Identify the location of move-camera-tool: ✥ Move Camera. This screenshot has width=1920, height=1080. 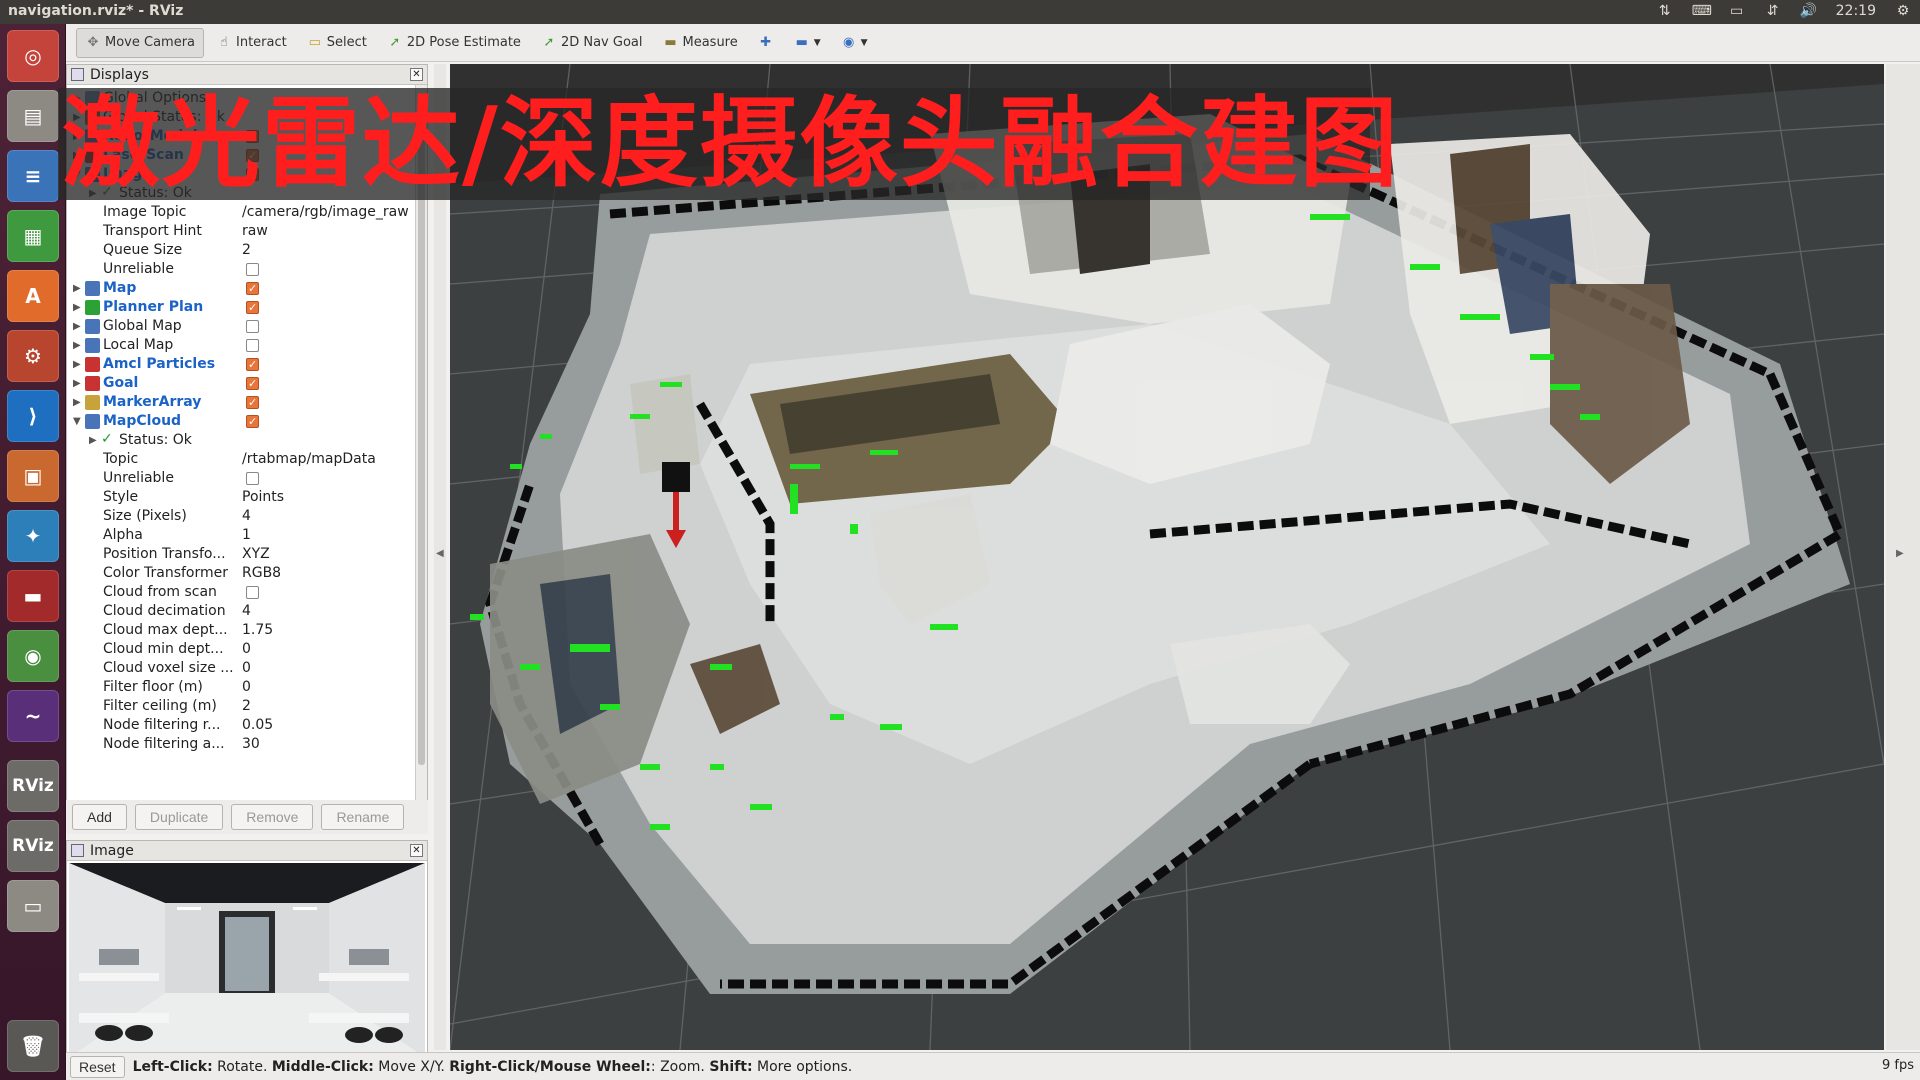
(140, 42).